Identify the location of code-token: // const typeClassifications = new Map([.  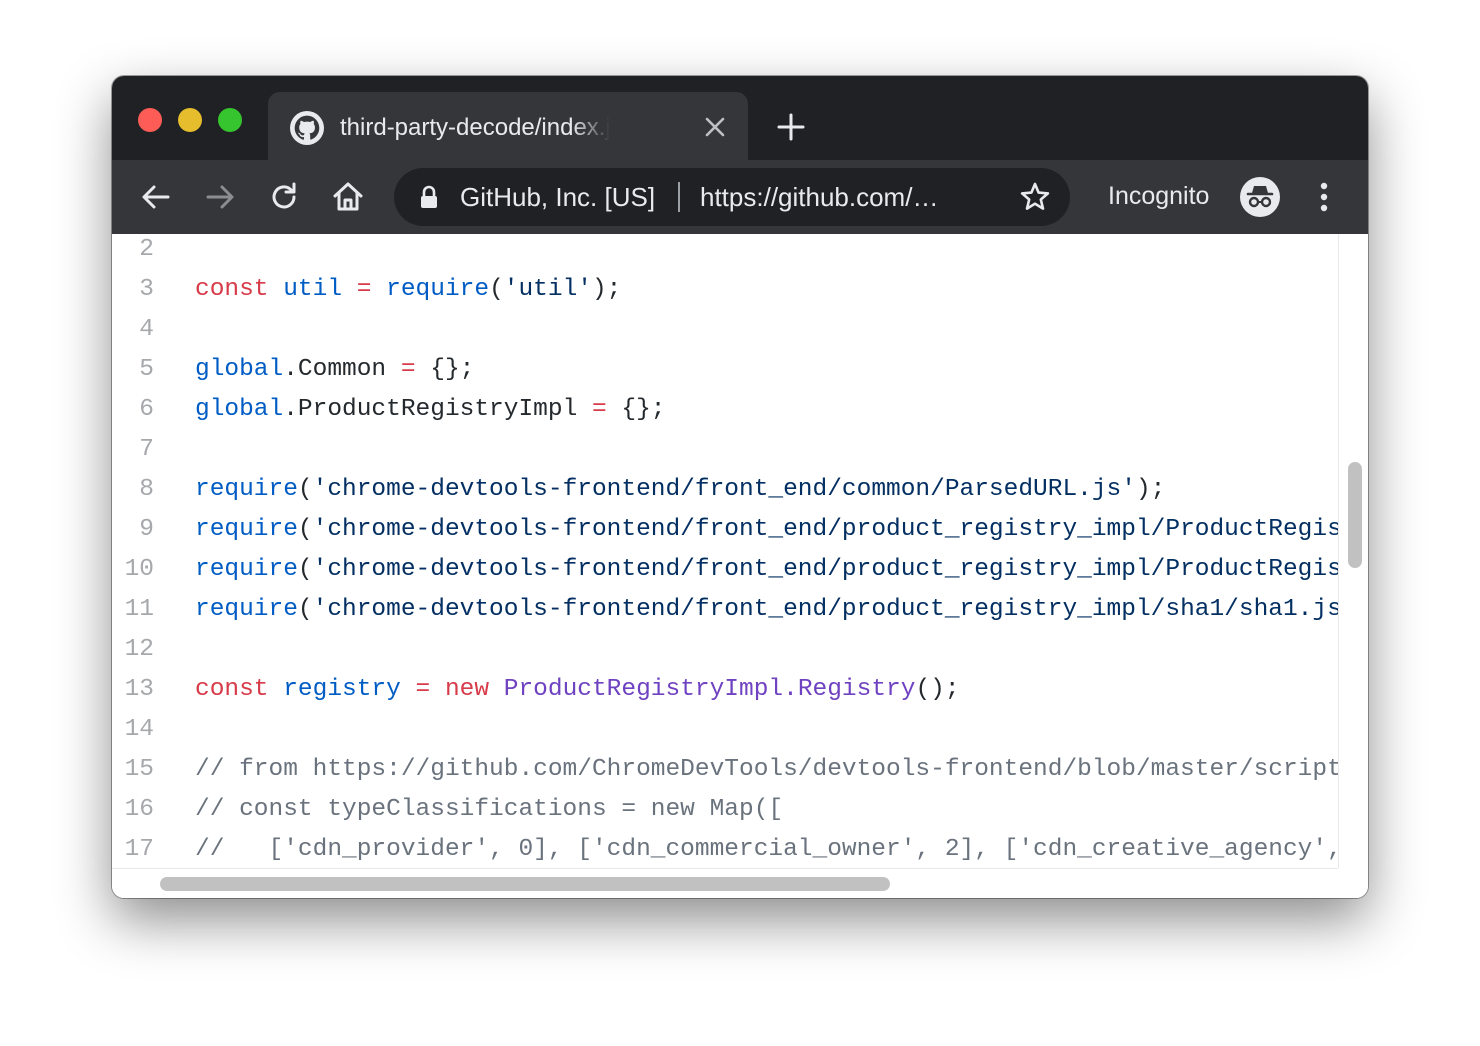
(489, 809).